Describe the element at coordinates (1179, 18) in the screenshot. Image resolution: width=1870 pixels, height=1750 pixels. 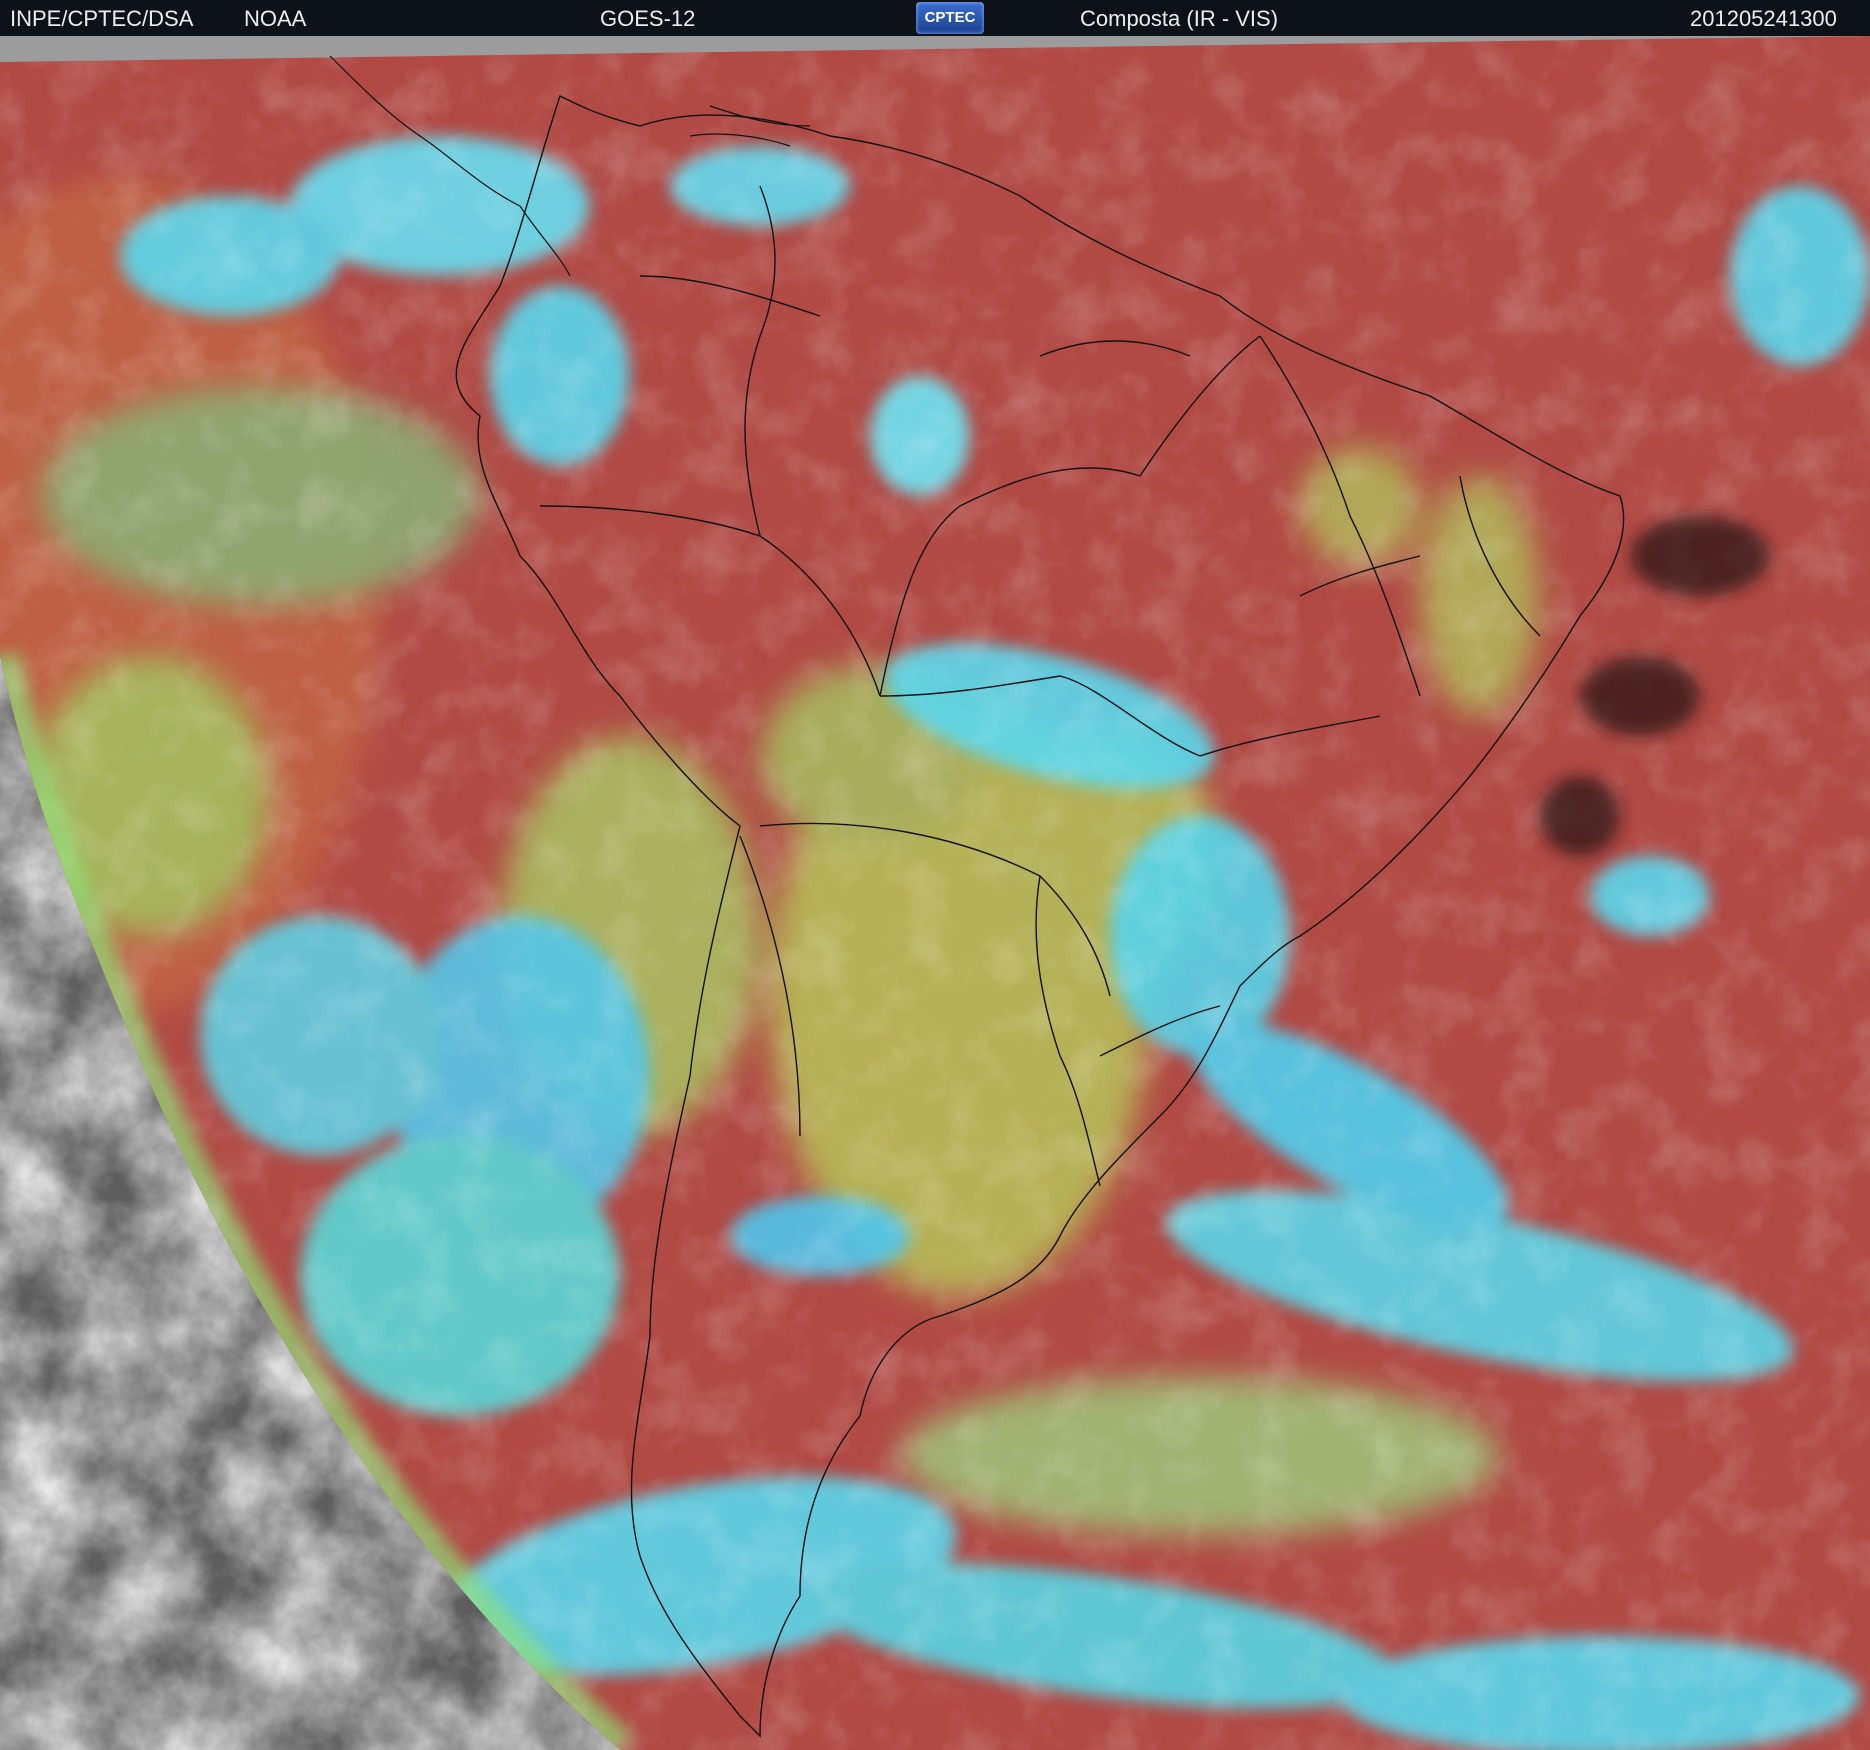
I see `product-label: Composta (IR - VIS)` at that location.